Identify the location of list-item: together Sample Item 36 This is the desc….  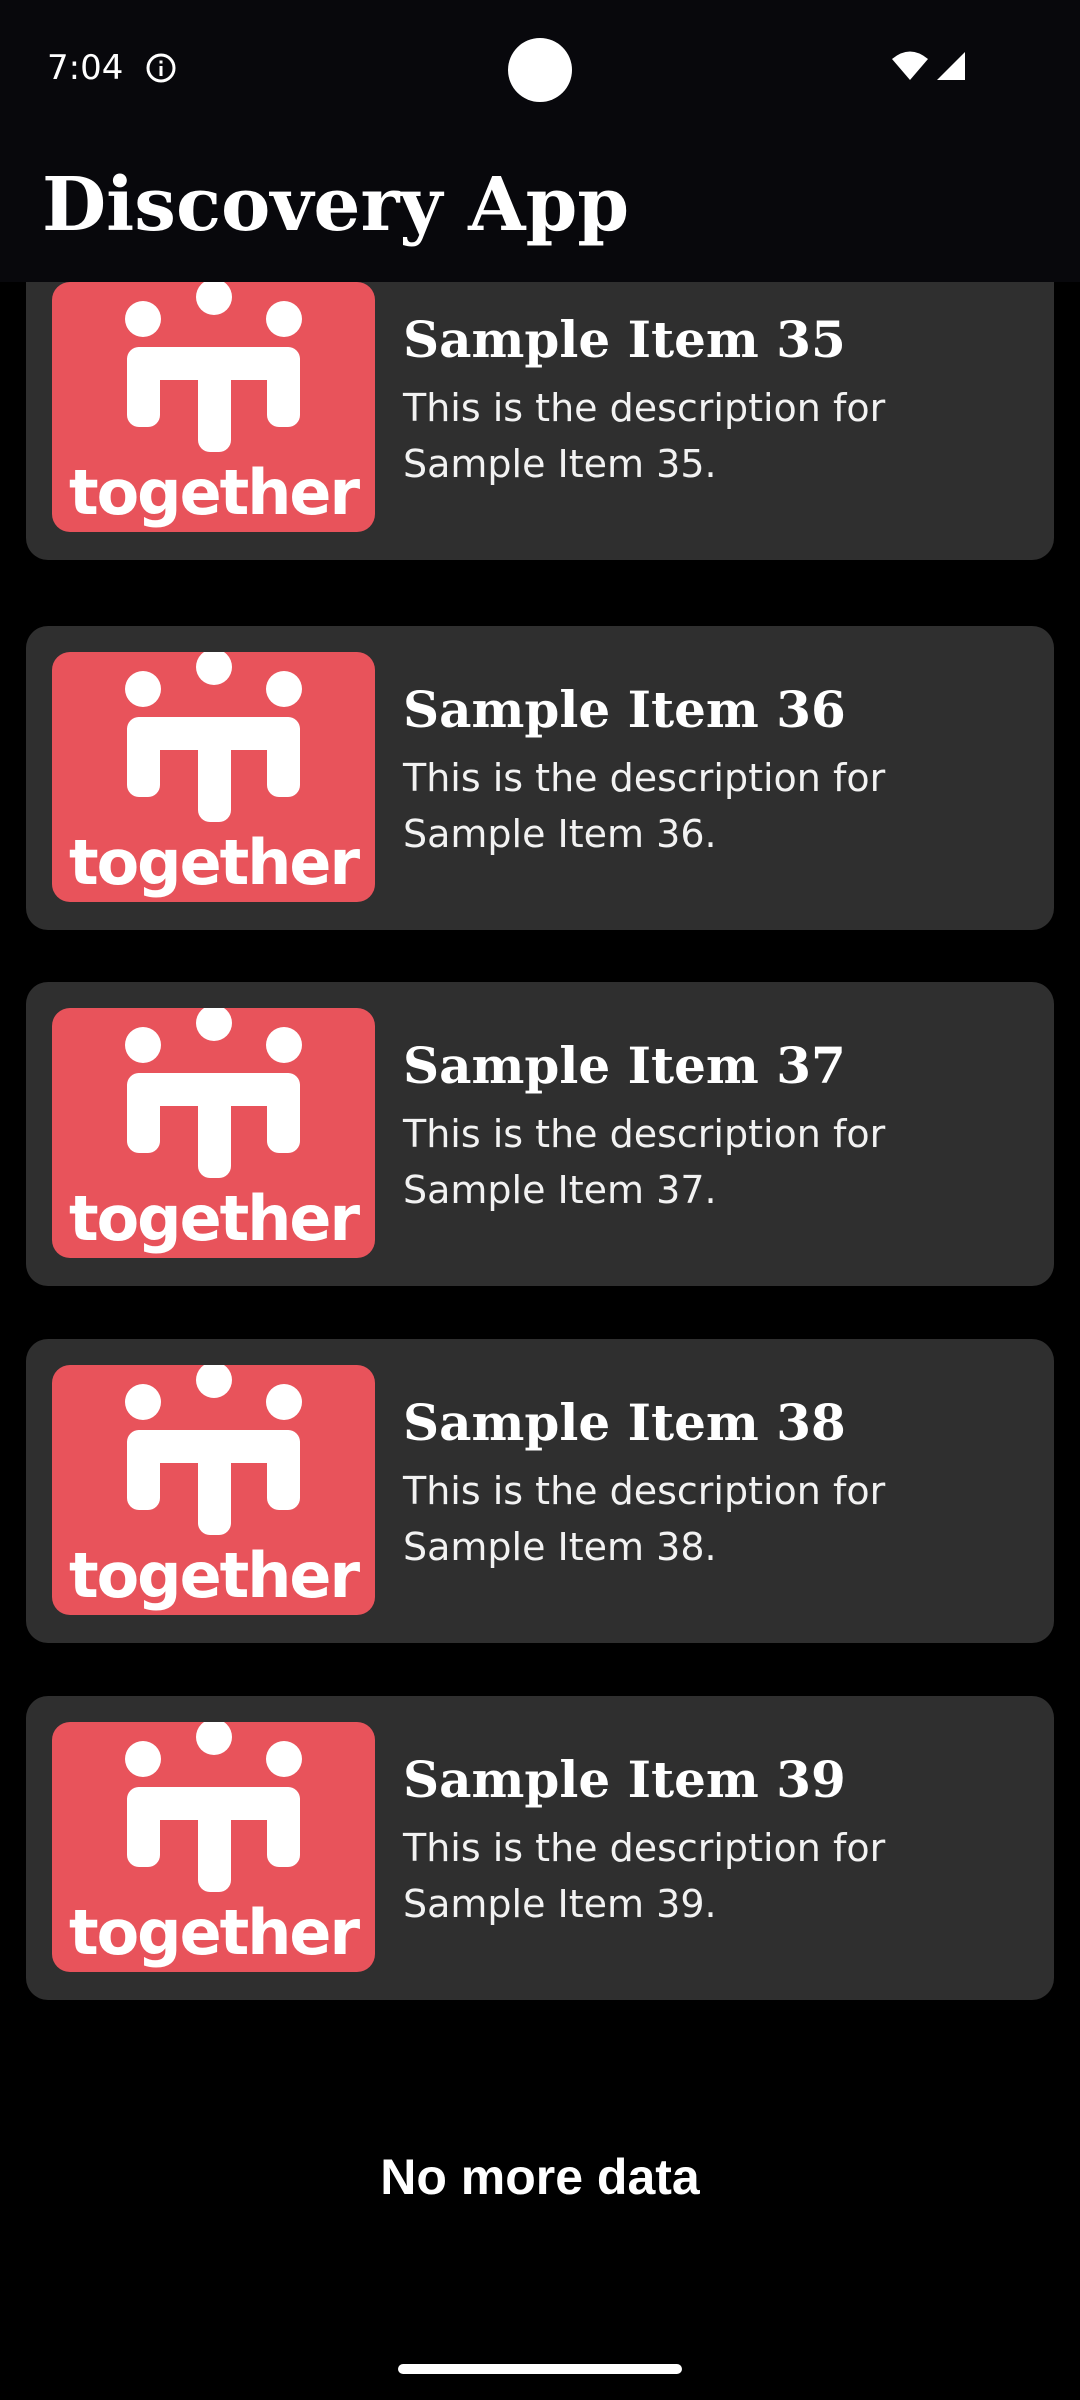
(540, 778).